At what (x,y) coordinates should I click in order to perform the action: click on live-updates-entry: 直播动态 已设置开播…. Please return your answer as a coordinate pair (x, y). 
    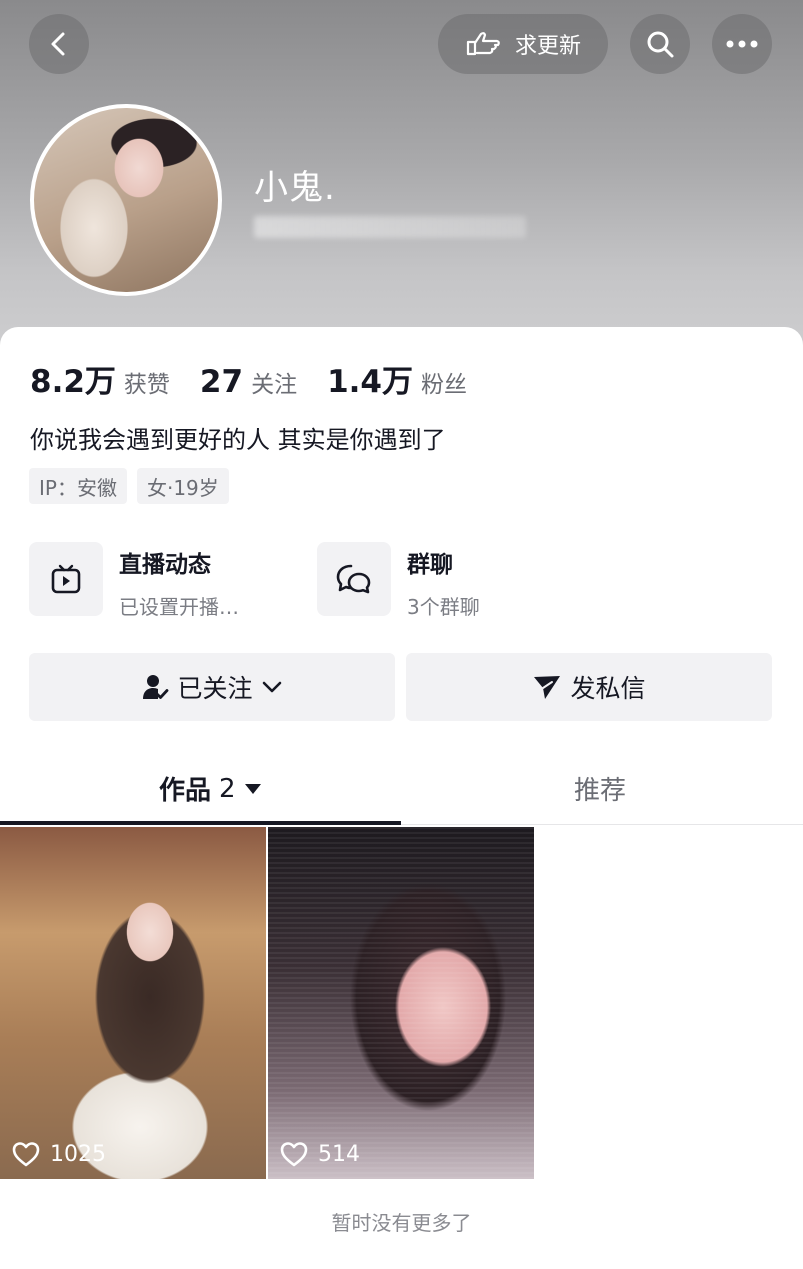
    Looking at the image, I should click on (134, 581).